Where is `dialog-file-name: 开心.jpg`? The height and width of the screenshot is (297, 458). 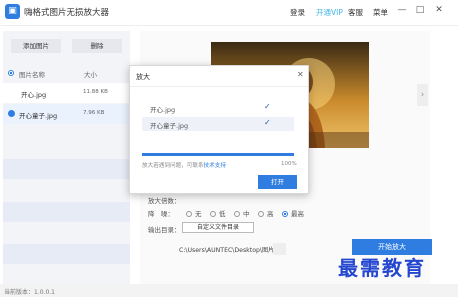
dialog-file-name: 开心.jpg is located at coordinates (163, 110).